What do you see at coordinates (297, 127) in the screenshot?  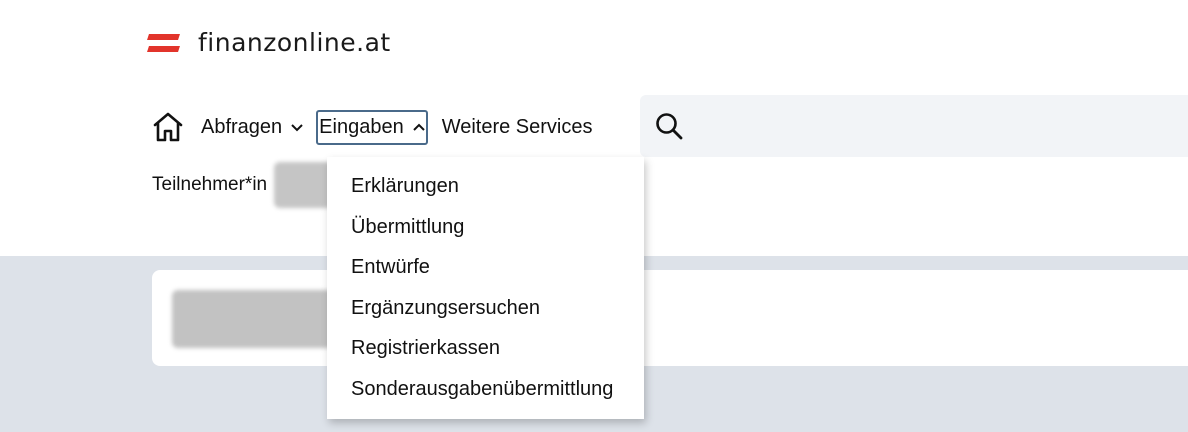 I see `chevron-down-icon` at bounding box center [297, 127].